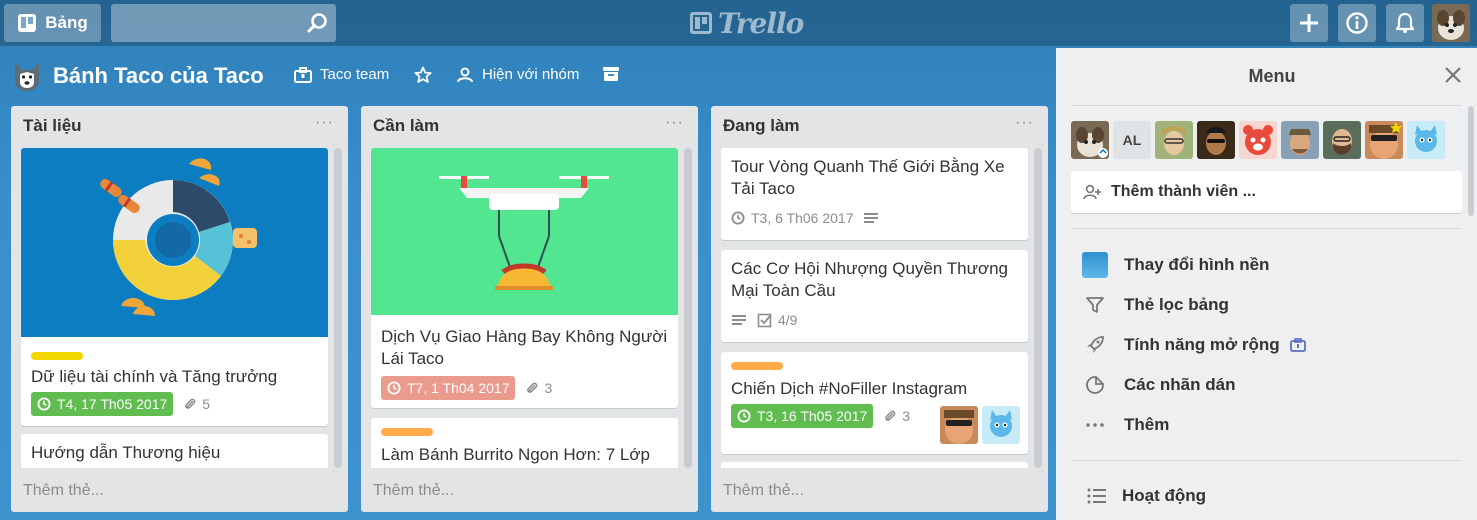 Image resolution: width=1477 pixels, height=520 pixels. Describe the element at coordinates (158, 76) in the screenshot. I see `board-title: Bánh Taco của Taco` at that location.